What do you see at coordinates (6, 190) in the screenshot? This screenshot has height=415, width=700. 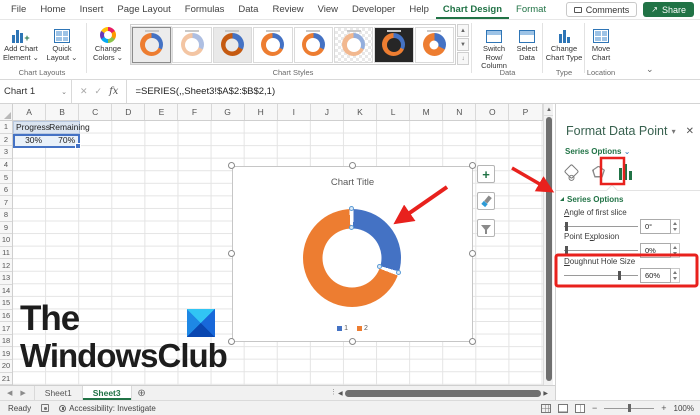 I see `row-header-6: 6` at bounding box center [6, 190].